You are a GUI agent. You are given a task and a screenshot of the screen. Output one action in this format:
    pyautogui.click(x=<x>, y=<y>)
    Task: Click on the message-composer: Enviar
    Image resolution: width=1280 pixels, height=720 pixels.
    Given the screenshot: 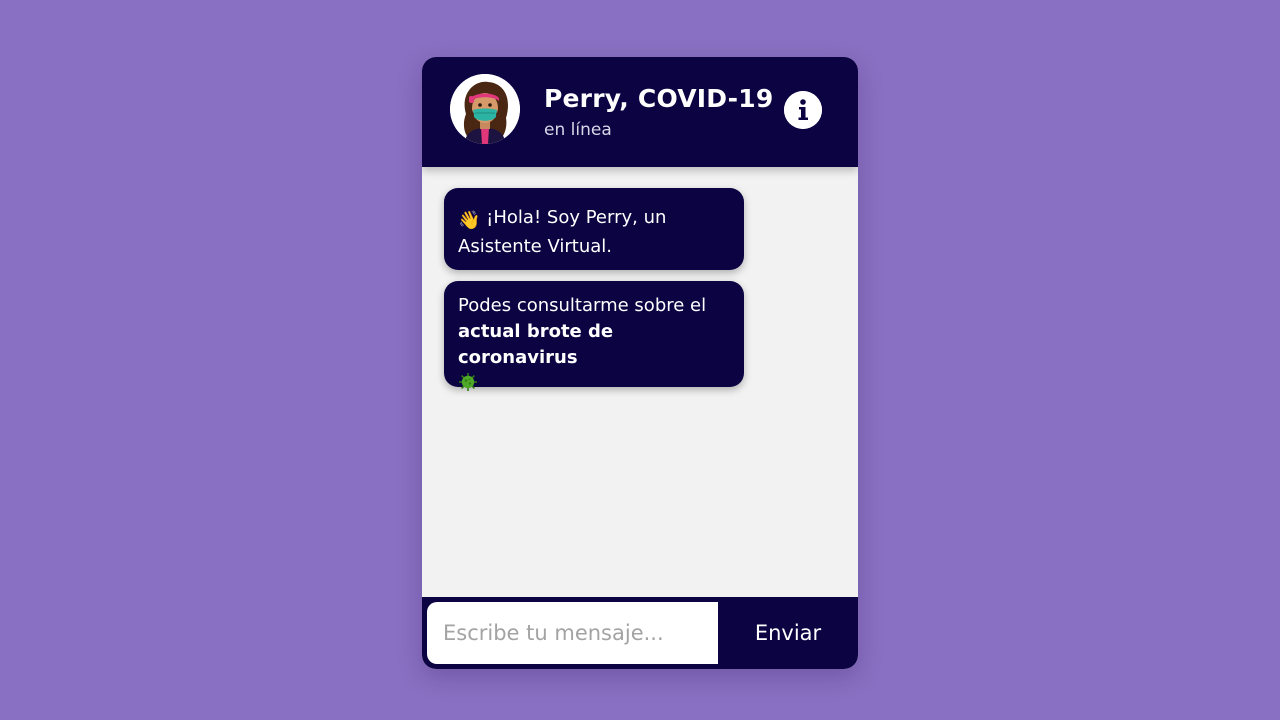 What is the action you would take?
    pyautogui.click(x=640, y=633)
    